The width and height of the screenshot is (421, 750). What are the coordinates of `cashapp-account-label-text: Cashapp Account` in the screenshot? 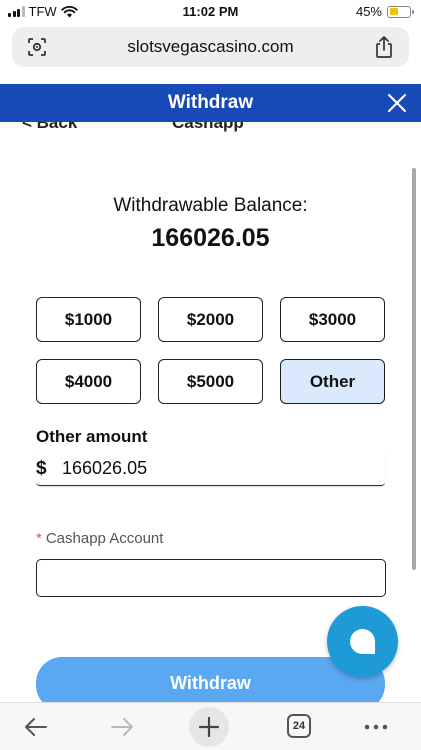 It's located at (104, 538).